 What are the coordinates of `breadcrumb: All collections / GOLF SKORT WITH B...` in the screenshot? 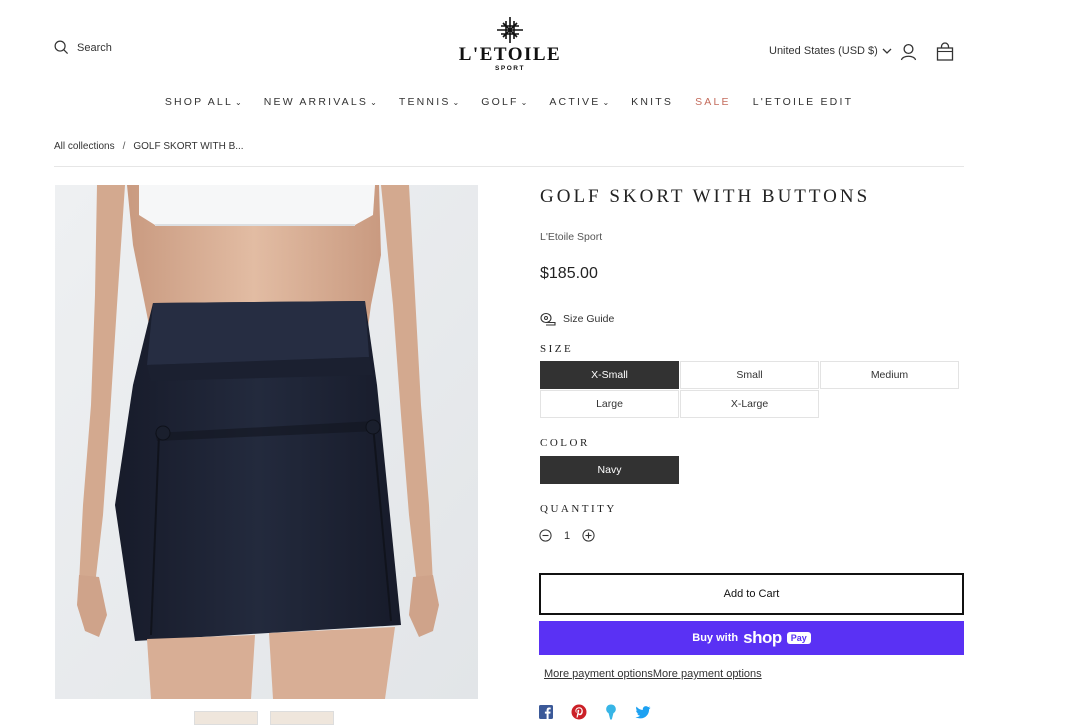 It's located at (149, 146).